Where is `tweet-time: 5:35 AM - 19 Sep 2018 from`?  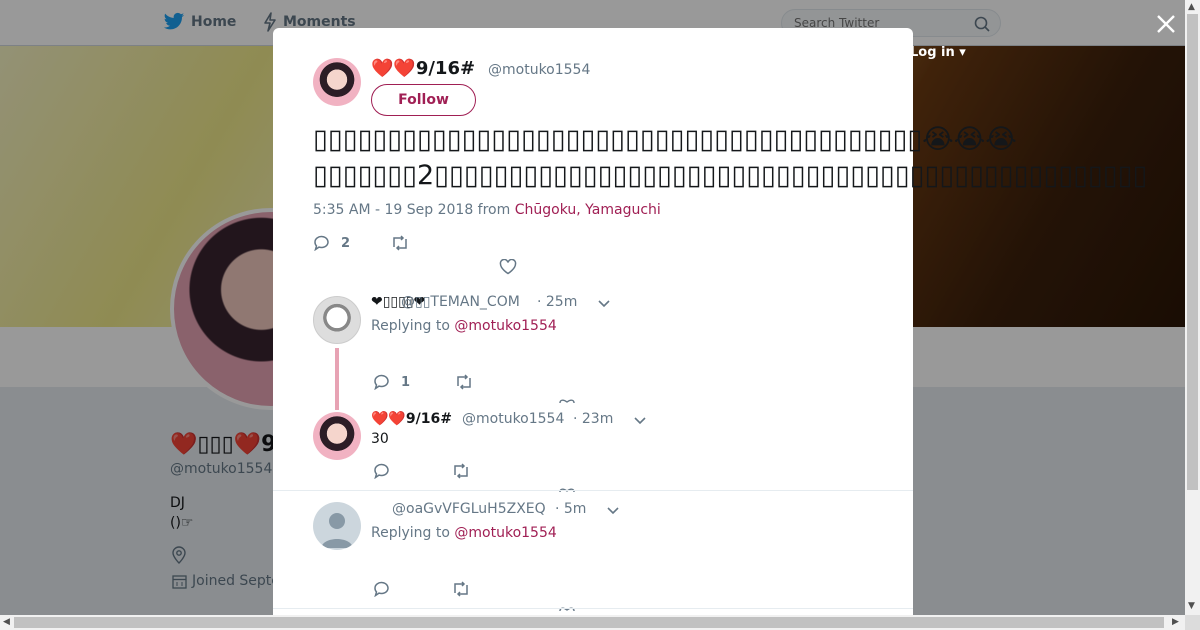
tweet-time: 5:35 AM - 19 Sep 2018 from is located at coordinates (414, 210).